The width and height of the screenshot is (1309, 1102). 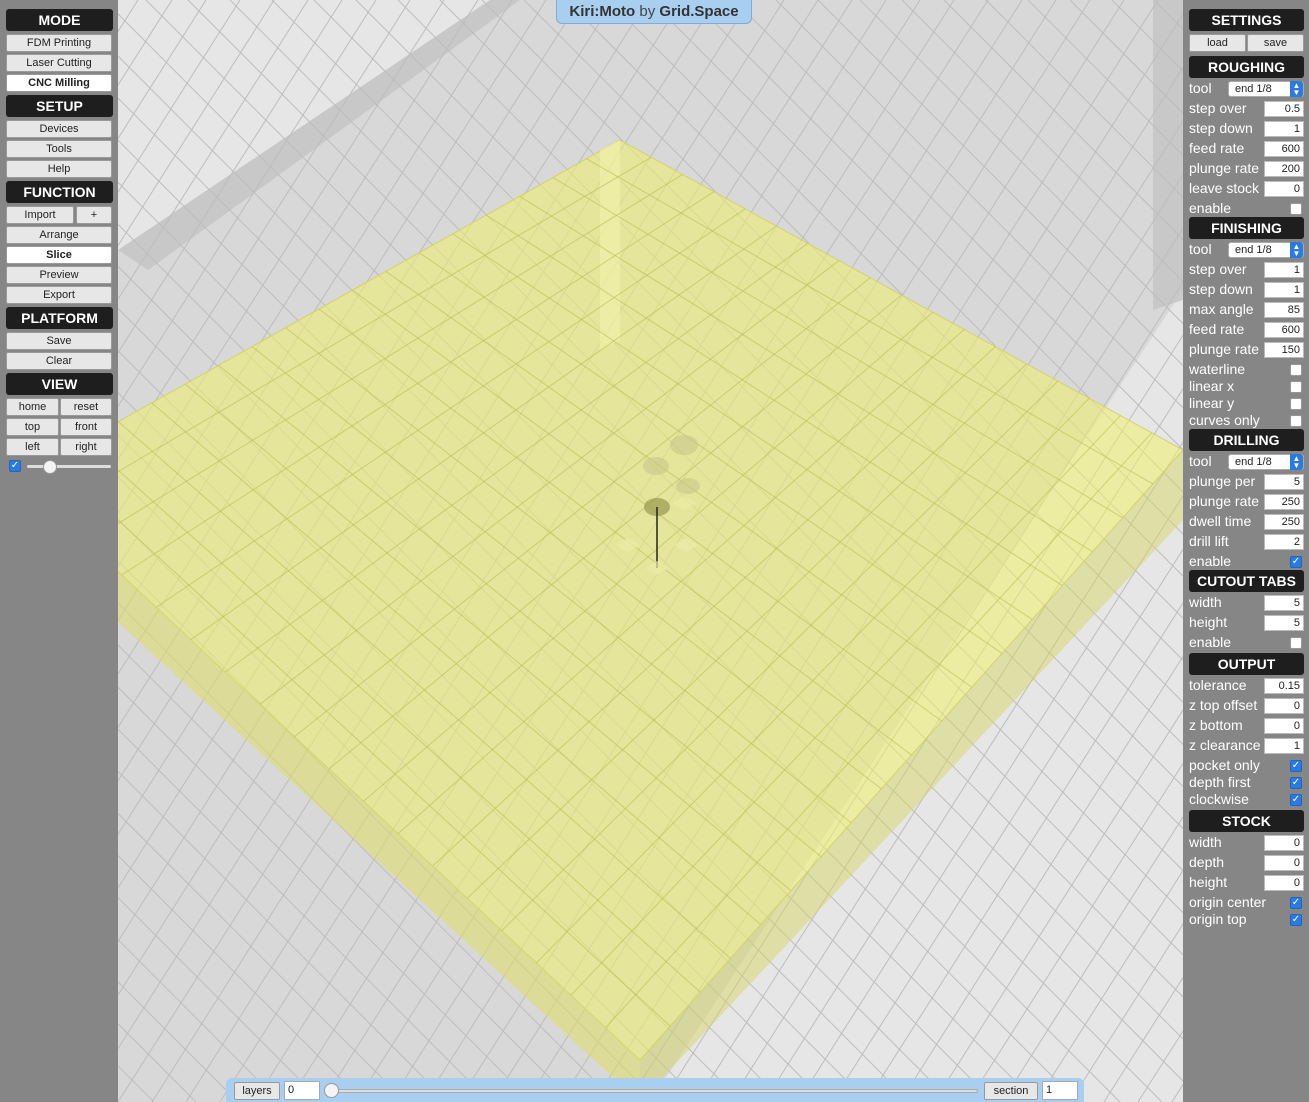 I want to click on finishing-tool-select: end 1/8 ▲ ▼, so click(x=1266, y=250).